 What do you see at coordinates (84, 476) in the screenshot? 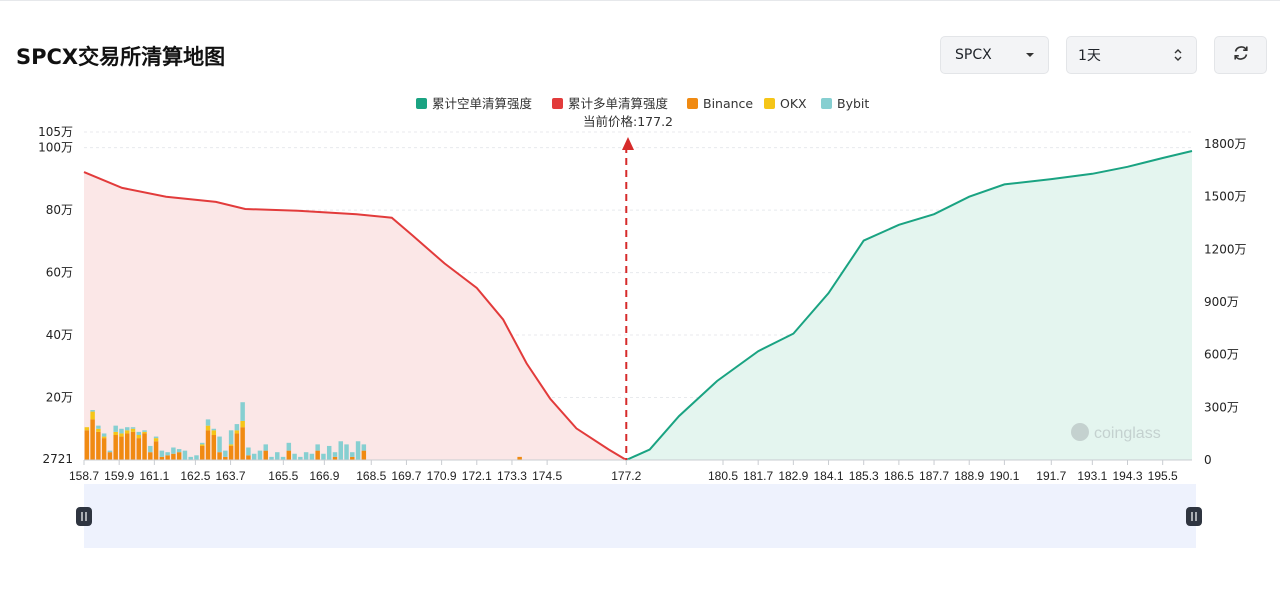
I see `x-tick-label: 158.7` at bounding box center [84, 476].